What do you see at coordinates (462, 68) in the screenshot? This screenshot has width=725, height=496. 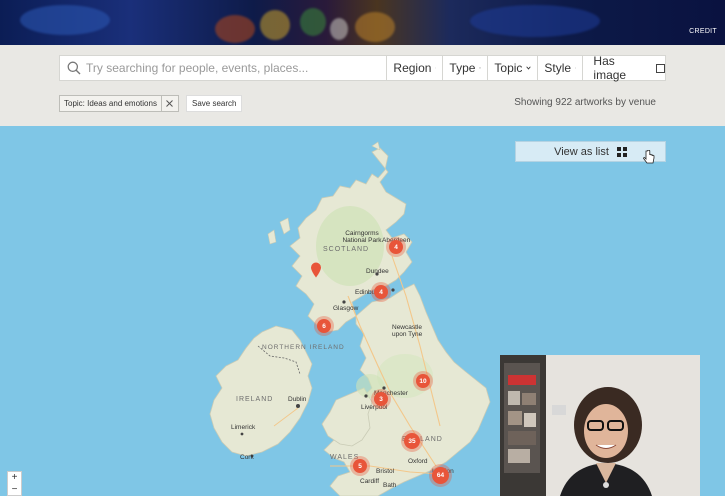 I see `type-filter-label: Type` at bounding box center [462, 68].